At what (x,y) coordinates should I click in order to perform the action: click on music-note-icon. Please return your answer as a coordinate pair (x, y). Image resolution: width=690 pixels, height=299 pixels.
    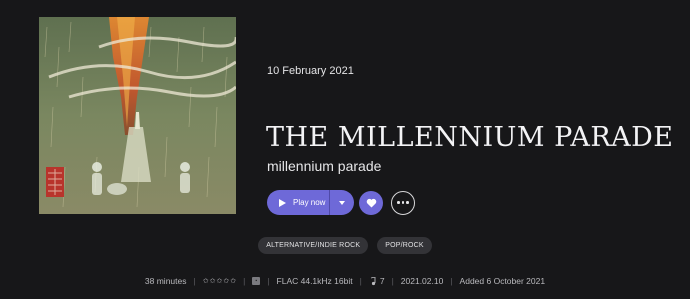
    Looking at the image, I should click on (373, 280).